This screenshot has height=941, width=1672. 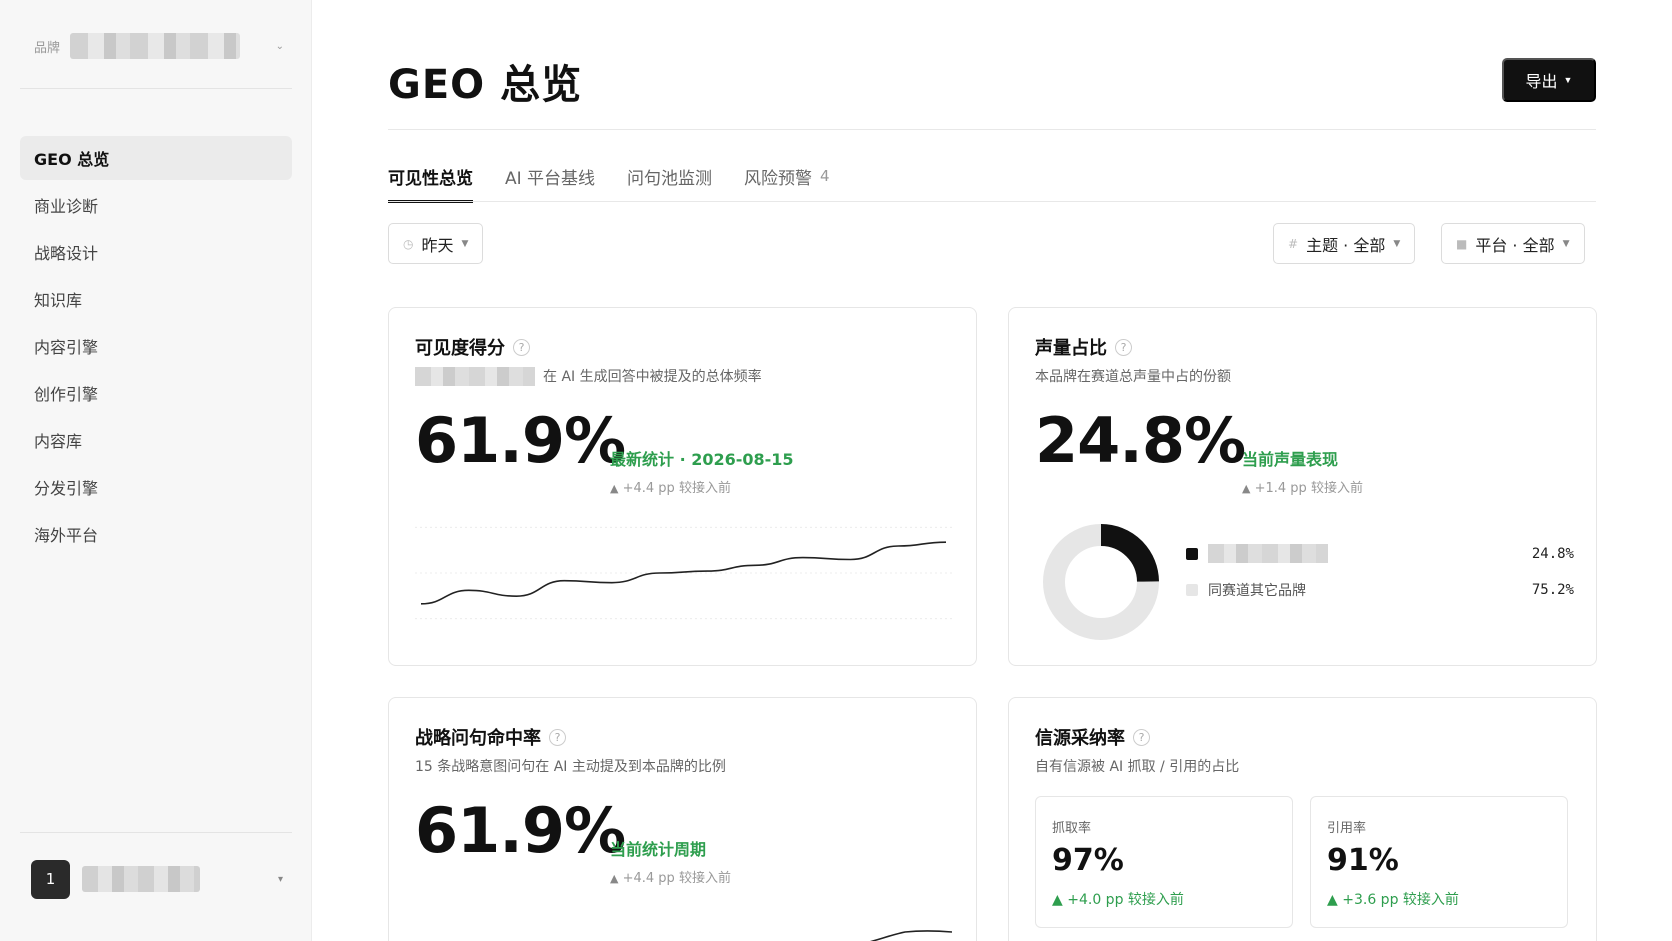 I want to click on card-subtitle: 自有信源被 AI 抓取 / 引用的占比, so click(x=1137, y=766).